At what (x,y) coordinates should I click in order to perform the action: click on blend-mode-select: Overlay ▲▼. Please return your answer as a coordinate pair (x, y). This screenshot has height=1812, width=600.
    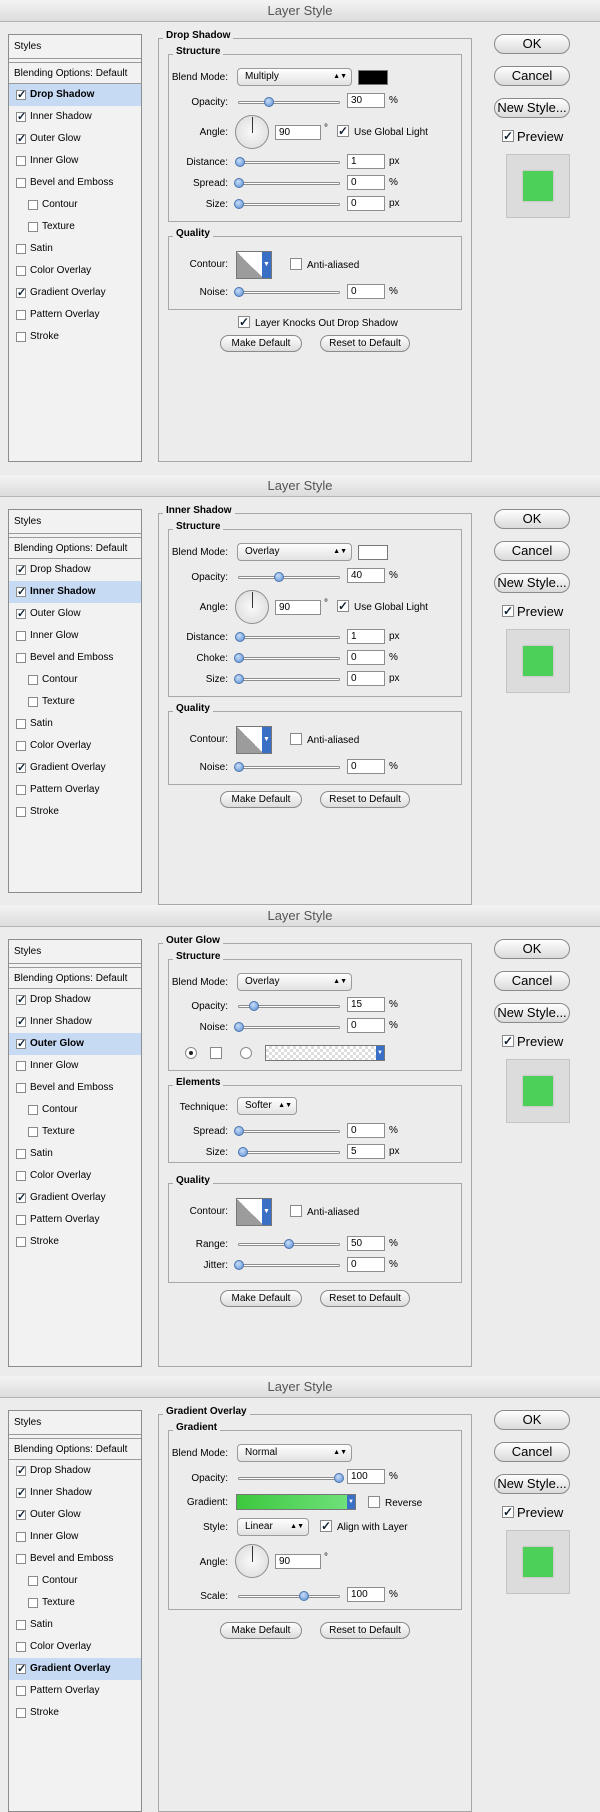
    Looking at the image, I should click on (294, 982).